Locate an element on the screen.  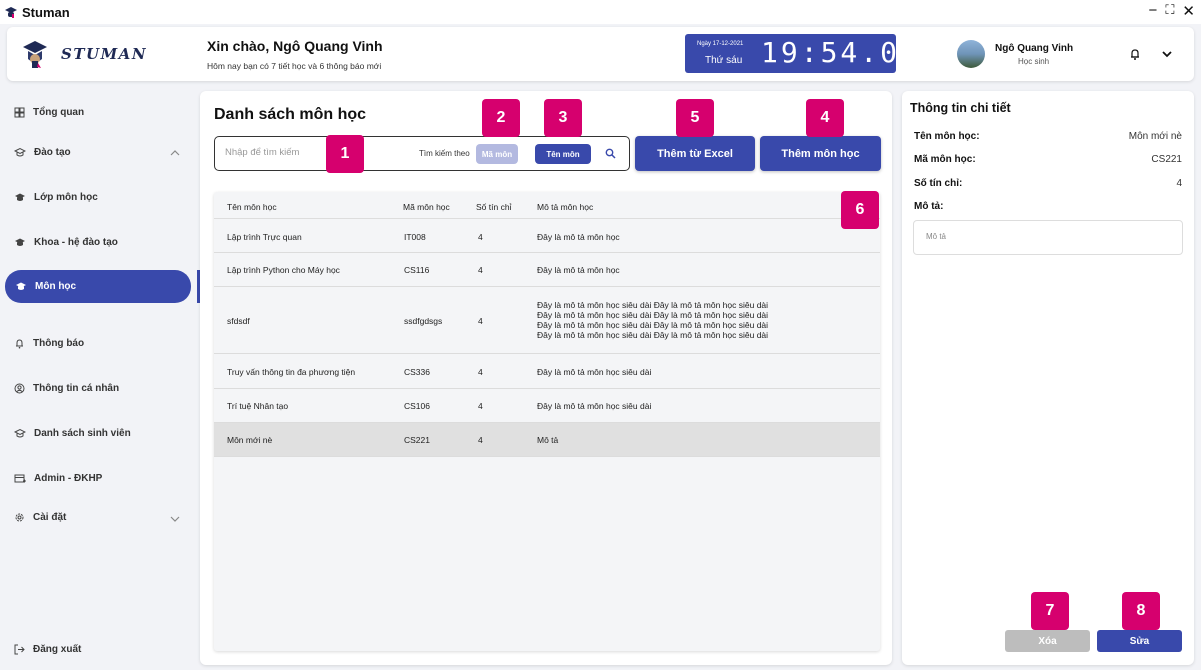
detail-desc-field is located at coordinates (1048, 237).